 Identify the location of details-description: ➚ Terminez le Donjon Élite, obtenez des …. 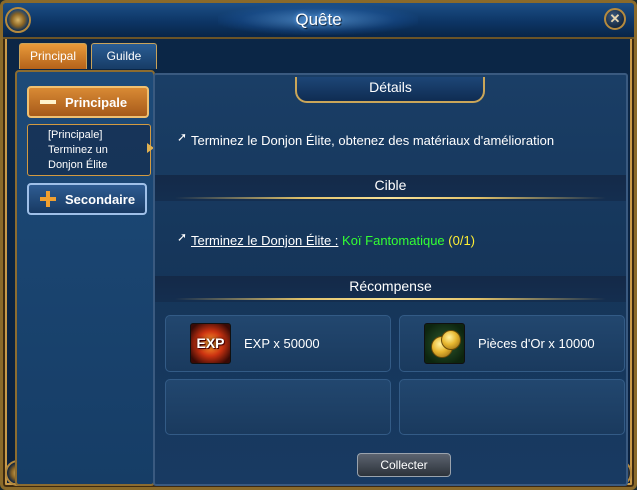
(366, 139).